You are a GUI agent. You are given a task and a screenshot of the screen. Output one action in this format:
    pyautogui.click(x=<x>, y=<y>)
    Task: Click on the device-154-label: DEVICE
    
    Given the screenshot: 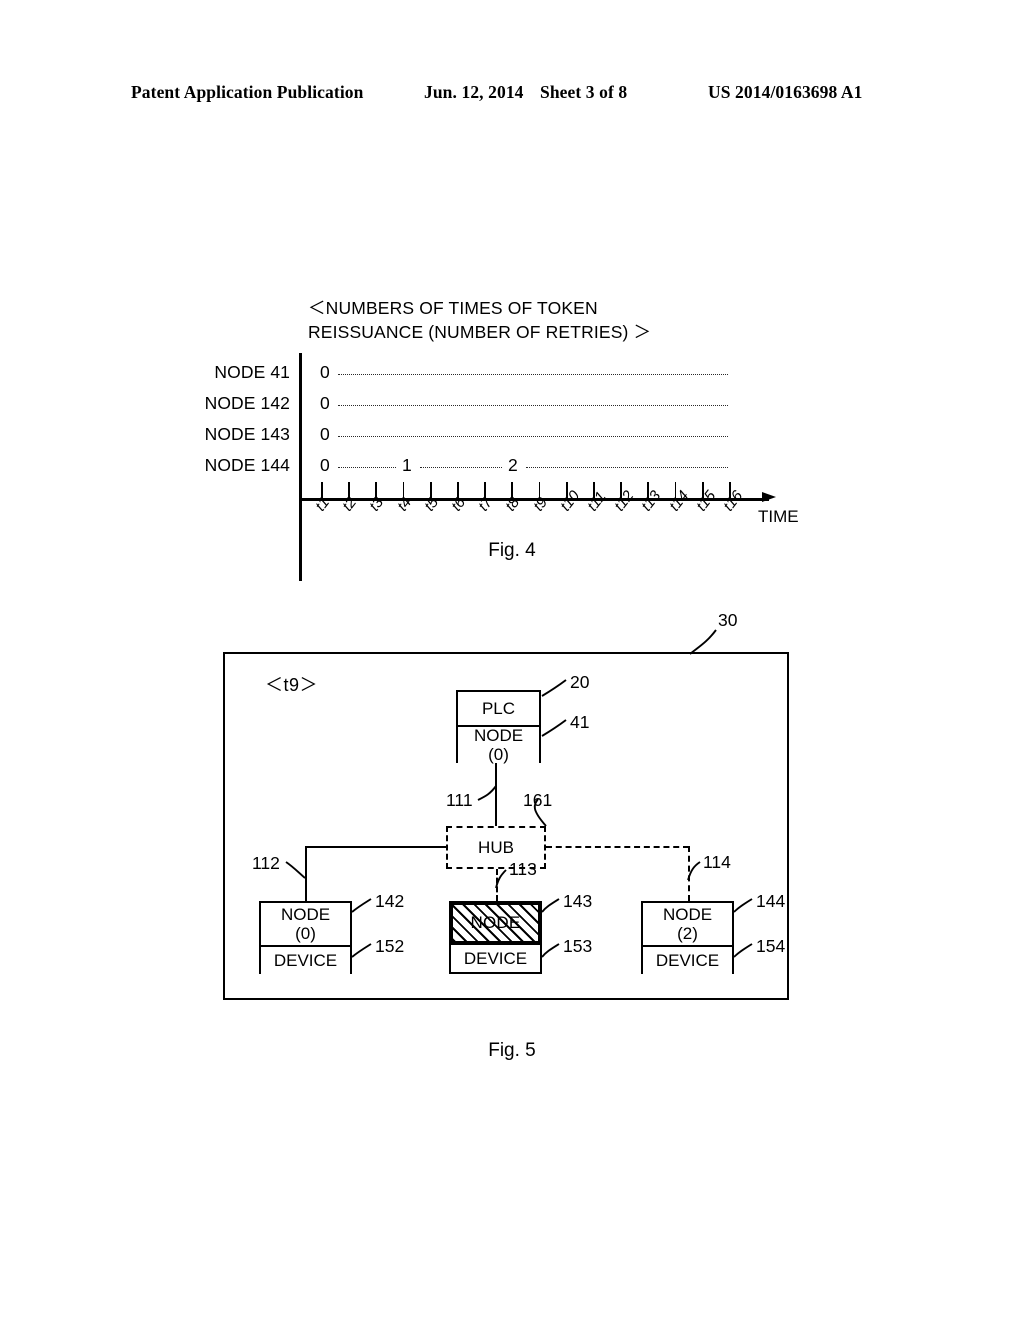 What is the action you would take?
    pyautogui.click(x=687, y=960)
    